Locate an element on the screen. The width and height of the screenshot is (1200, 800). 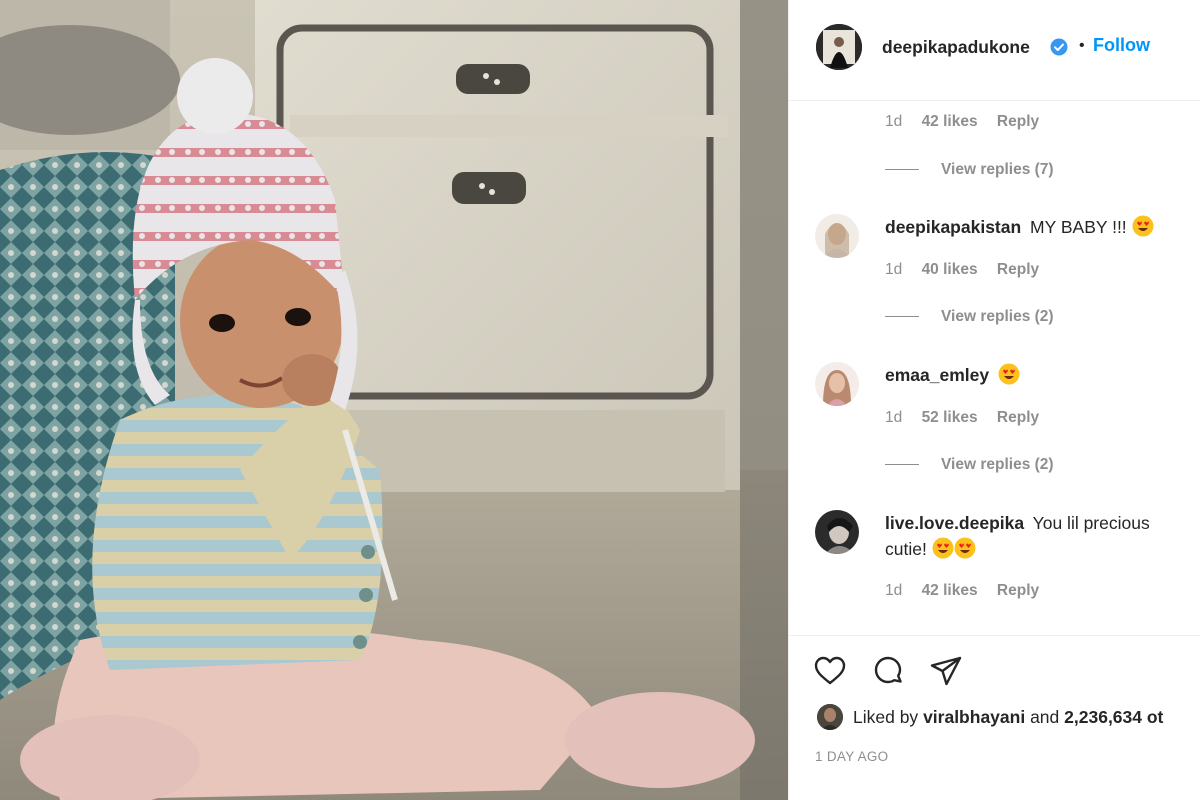
comment-username: live.love.deepika is located at coordinates (954, 523).